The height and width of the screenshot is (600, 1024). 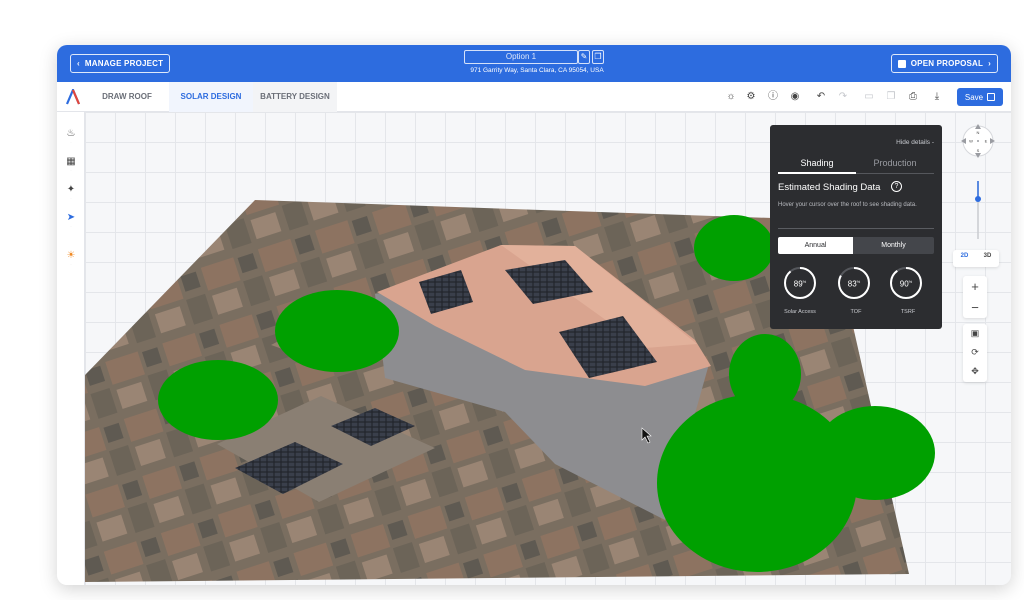 I want to click on cursor-icon: ➤, so click(x=71, y=217).